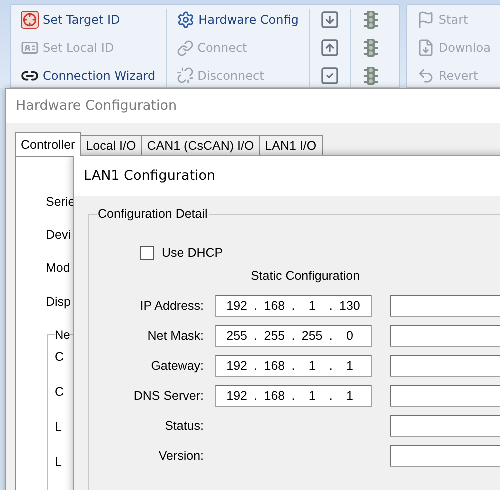 This screenshot has height=490, width=500. I want to click on field-label: Mod, so click(58, 269).